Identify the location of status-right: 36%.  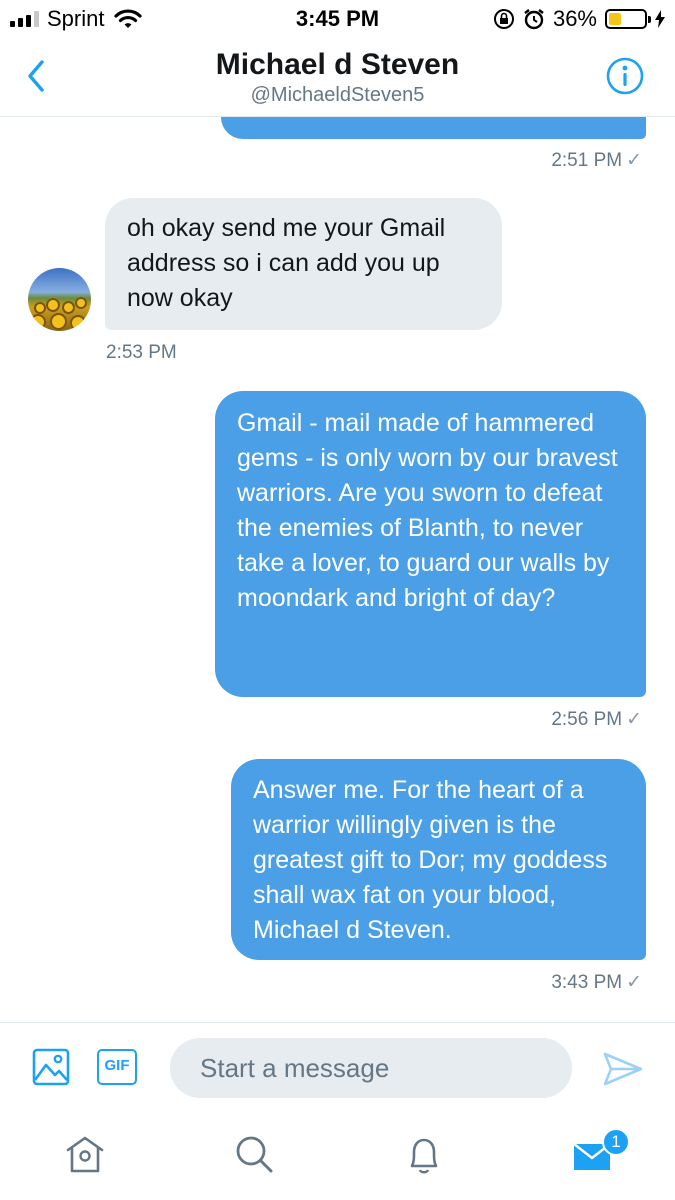
(579, 19).